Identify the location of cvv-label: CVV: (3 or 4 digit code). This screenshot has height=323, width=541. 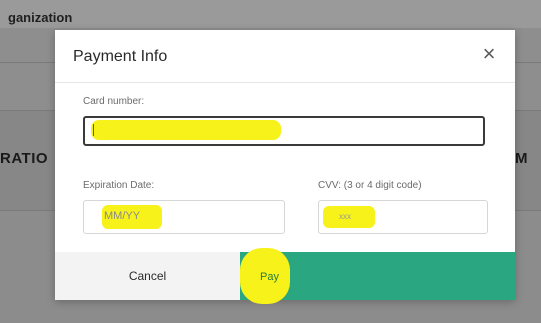
(370, 185).